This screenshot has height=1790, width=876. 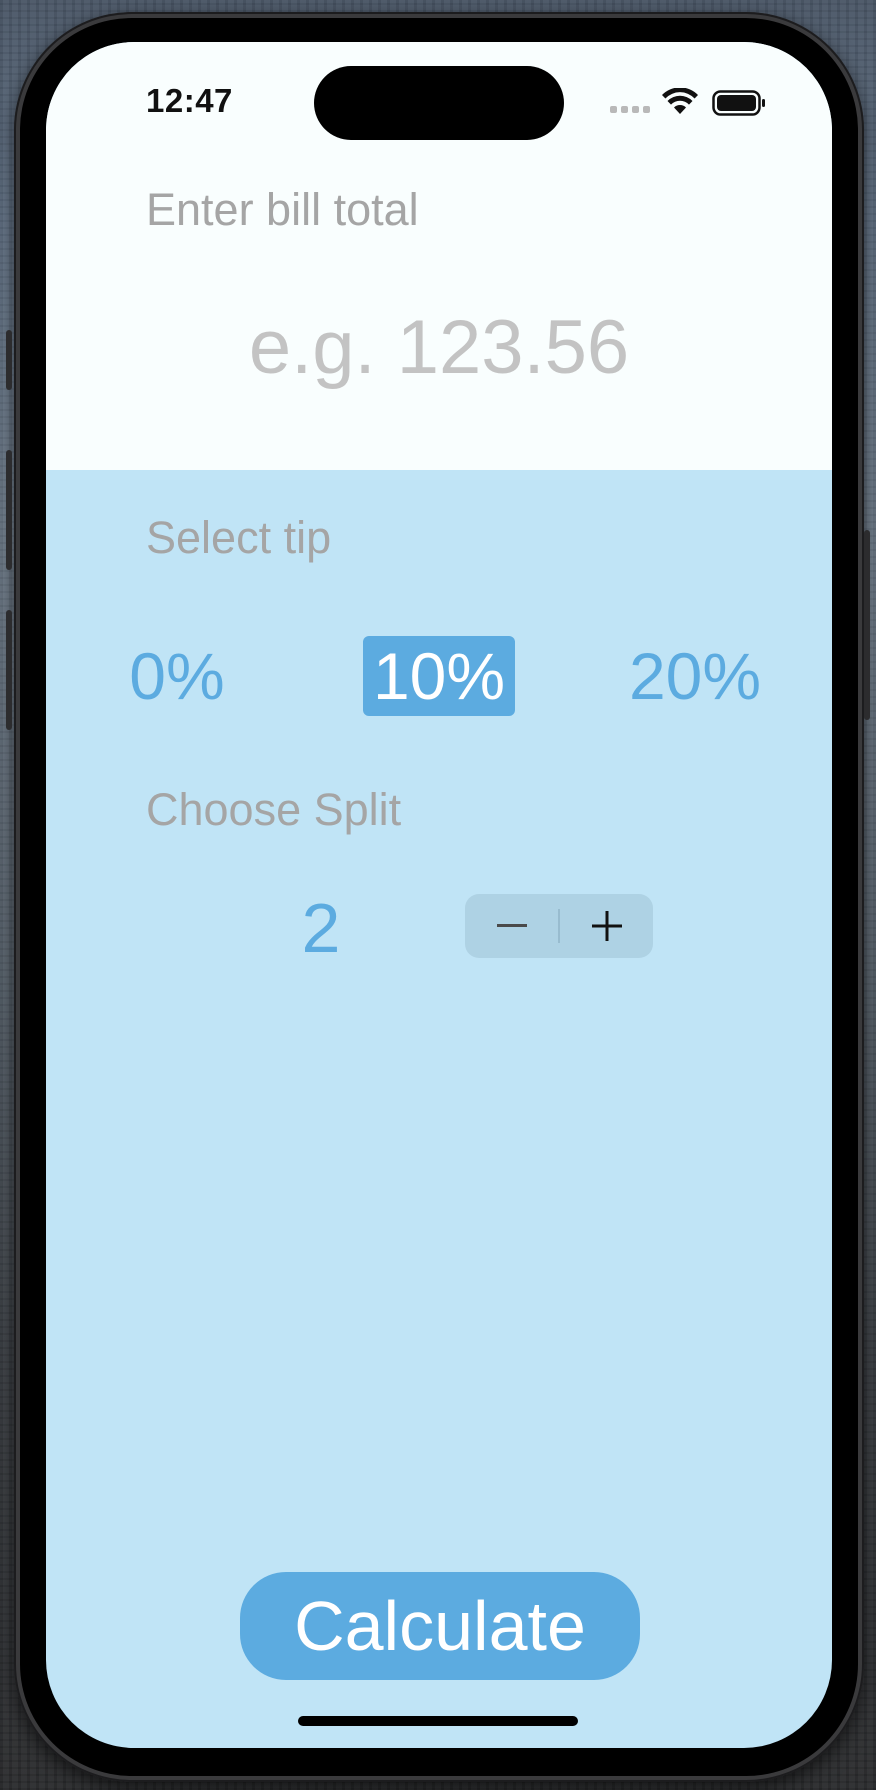 I want to click on battery-icon, so click(x=738, y=103).